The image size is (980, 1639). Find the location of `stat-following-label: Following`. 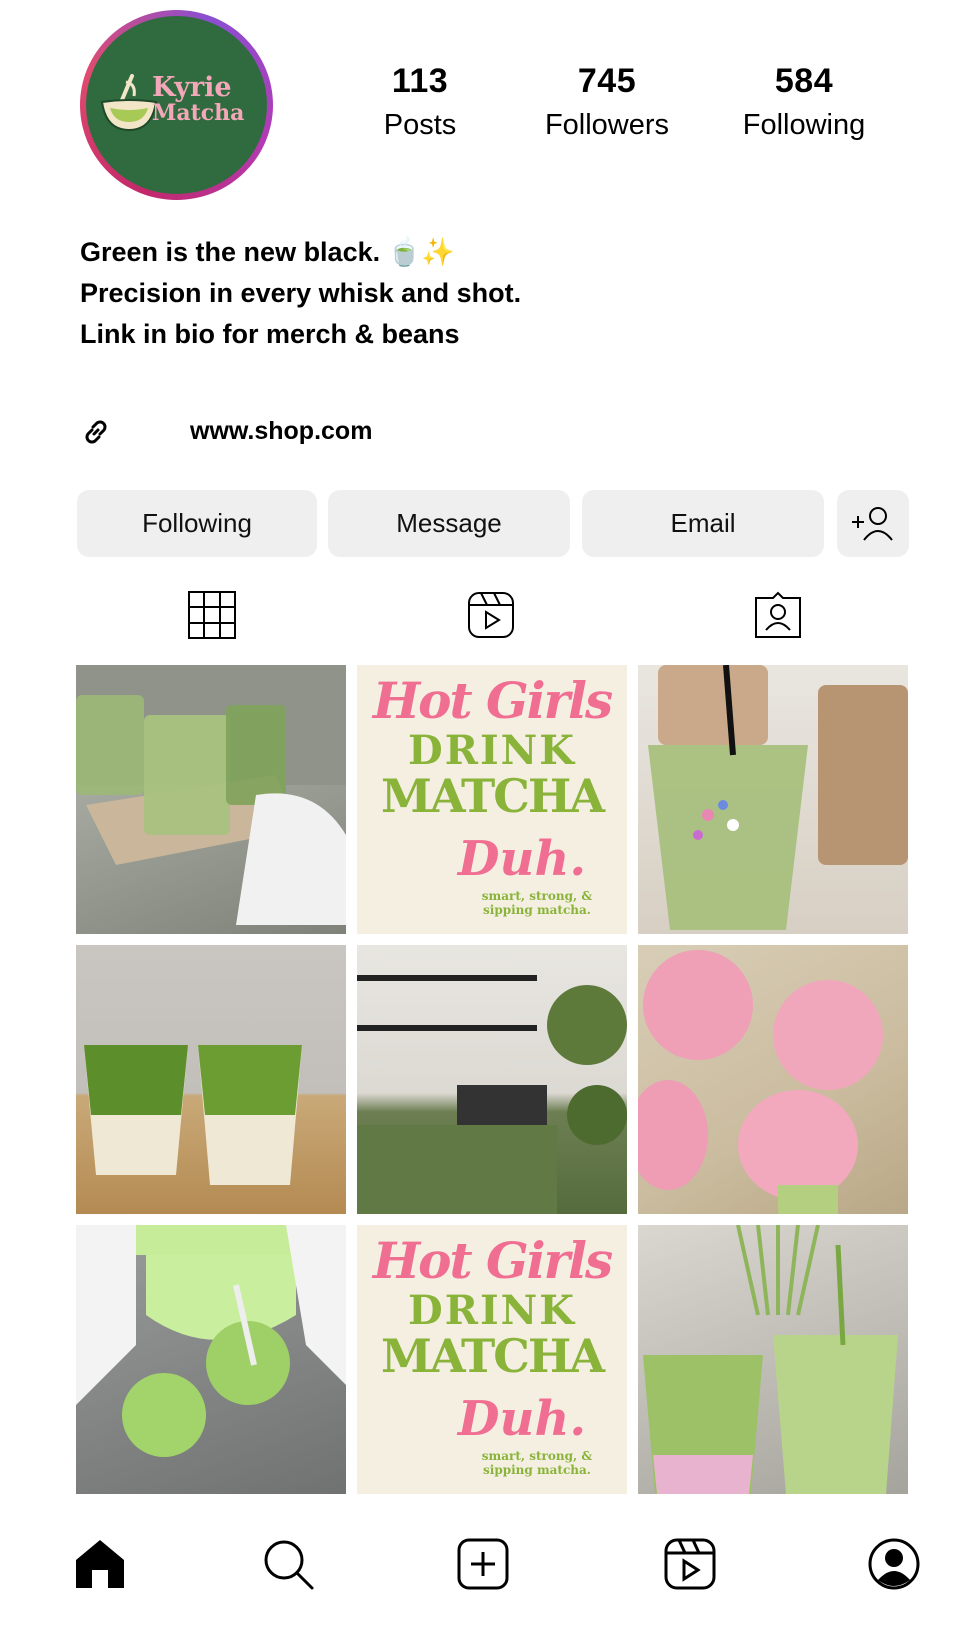

stat-following-label: Following is located at coordinates (804, 125).